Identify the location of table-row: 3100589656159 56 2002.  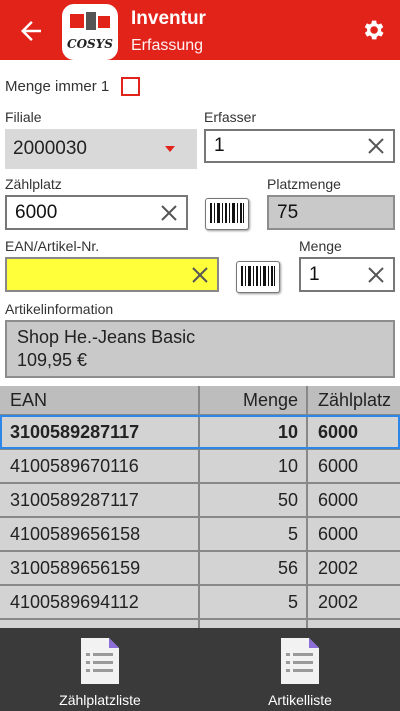
(200, 568).